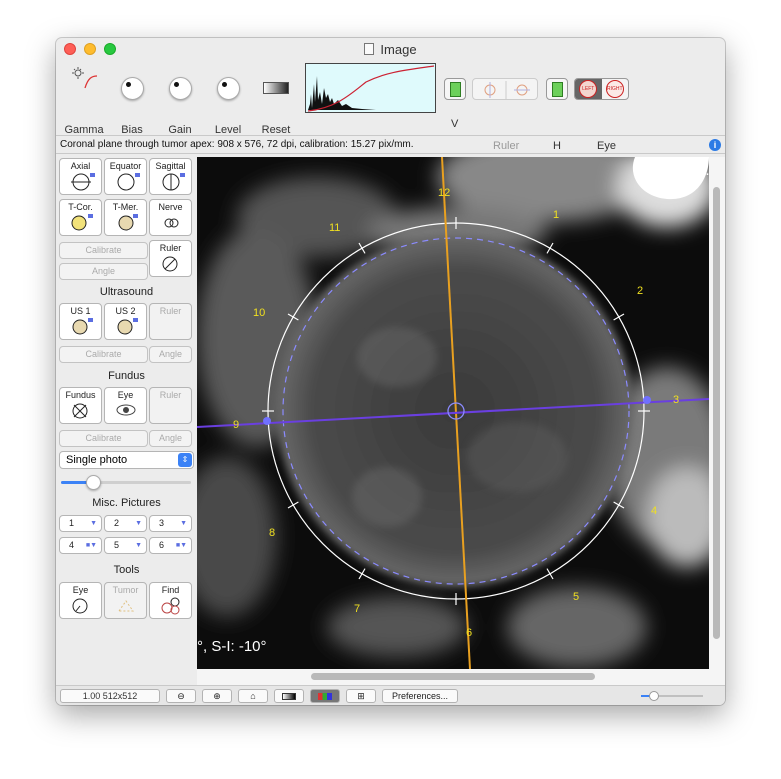 The image size is (781, 779). I want to click on fundus-eye-button: Eye, so click(125, 405).